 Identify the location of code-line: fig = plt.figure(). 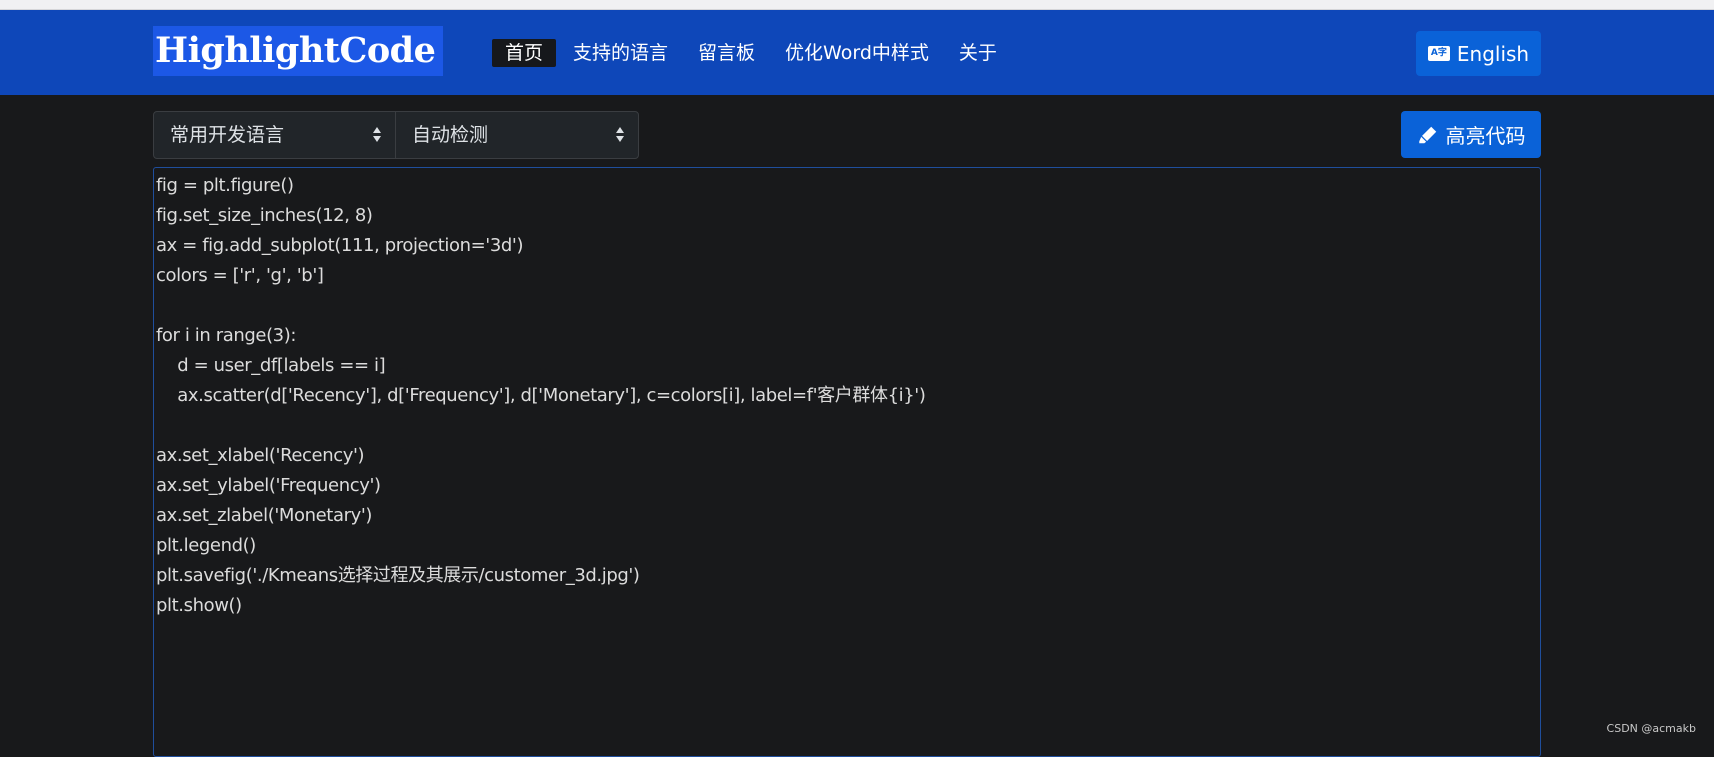
(225, 185).